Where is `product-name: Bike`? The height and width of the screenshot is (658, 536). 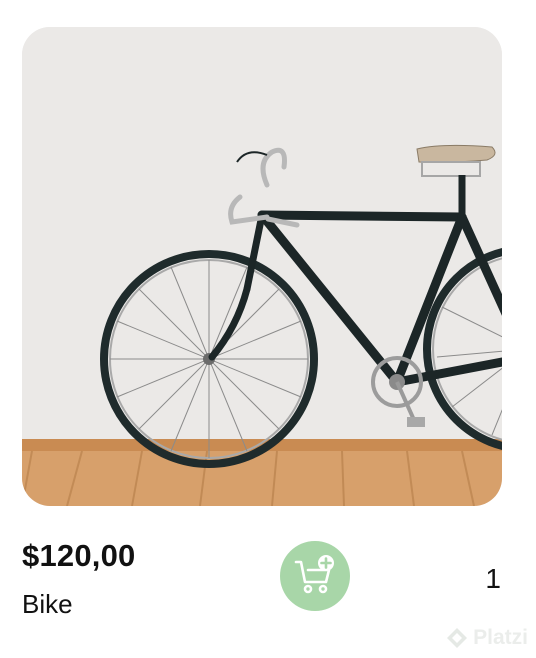 product-name: Bike is located at coordinates (47, 604).